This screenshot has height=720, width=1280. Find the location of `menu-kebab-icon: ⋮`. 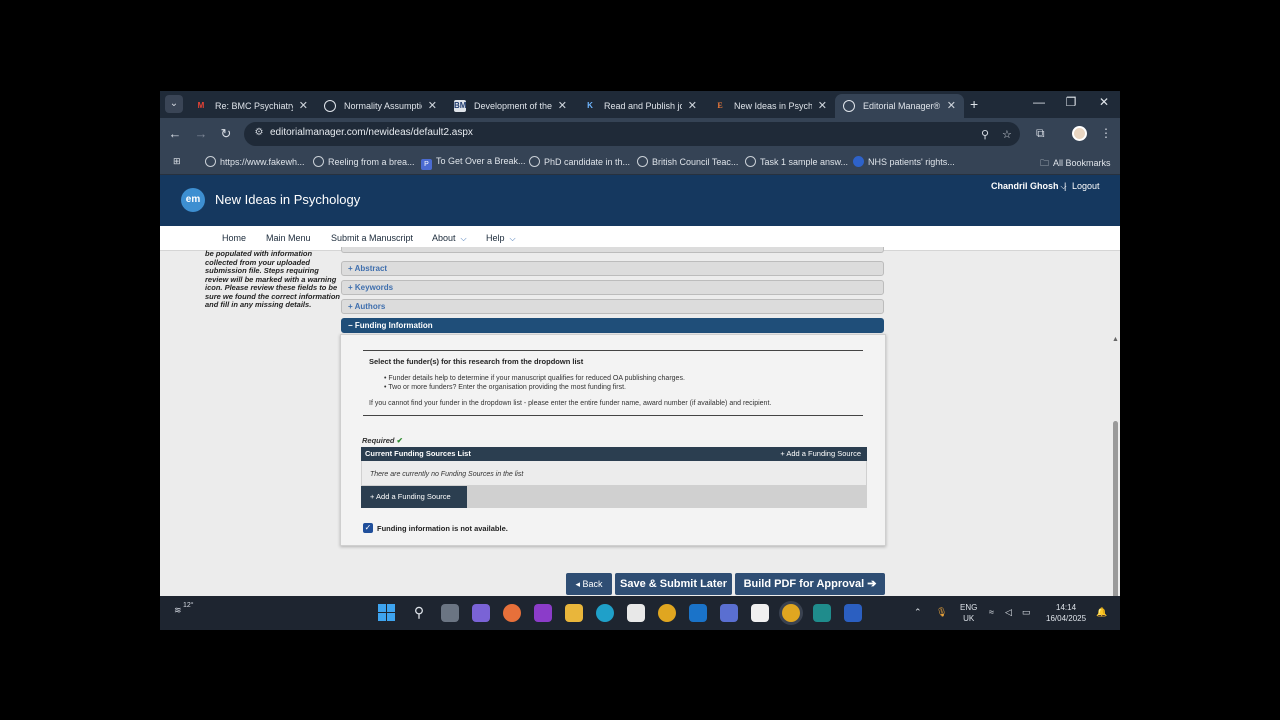

menu-kebab-icon: ⋮ is located at coordinates (1106, 133).